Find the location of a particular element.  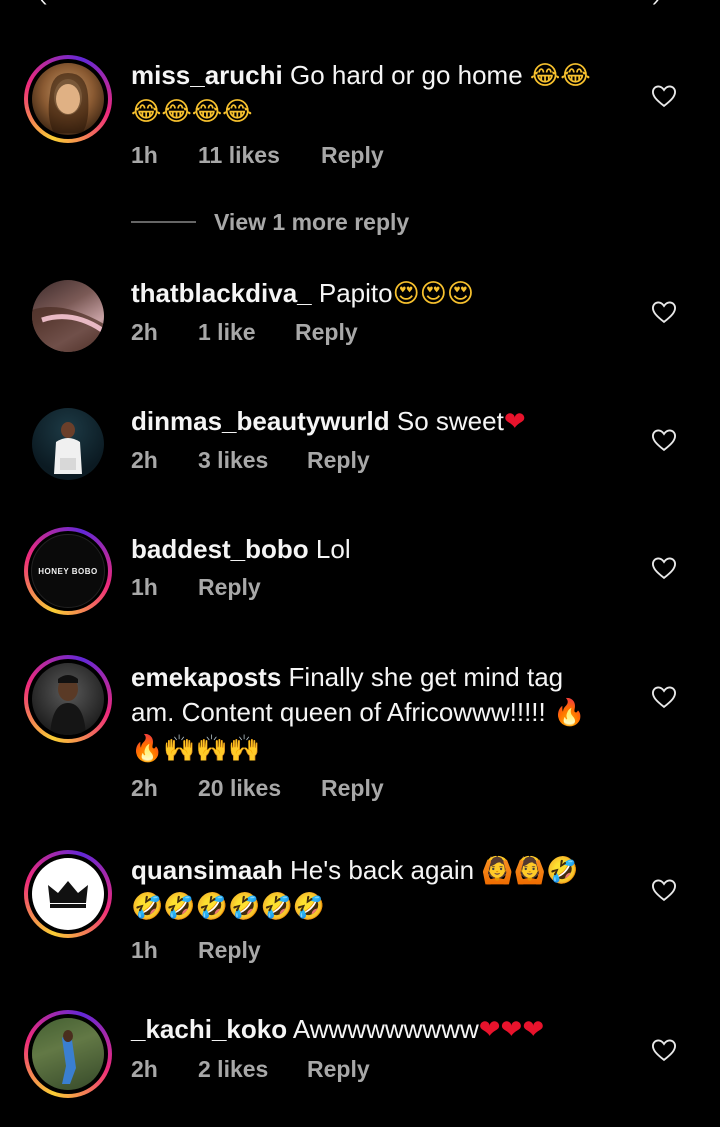

woman-gesturing-emoji: 🙆🙆🤣 is located at coordinates (530, 871).